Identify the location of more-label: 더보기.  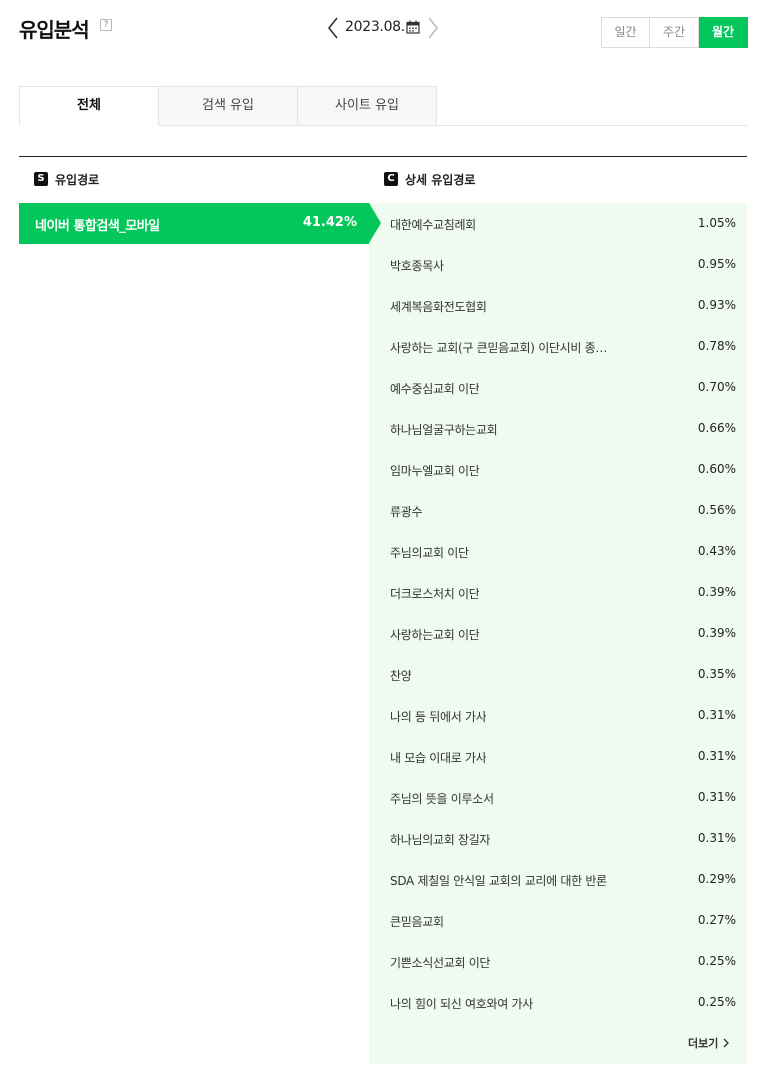
(703, 1043).